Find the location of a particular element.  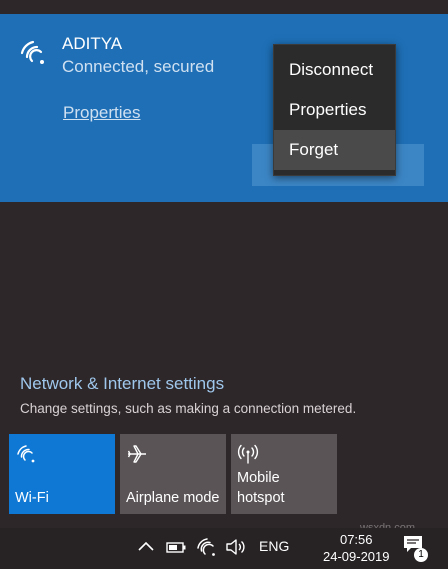

network-name: ADITYA is located at coordinates (92, 43).